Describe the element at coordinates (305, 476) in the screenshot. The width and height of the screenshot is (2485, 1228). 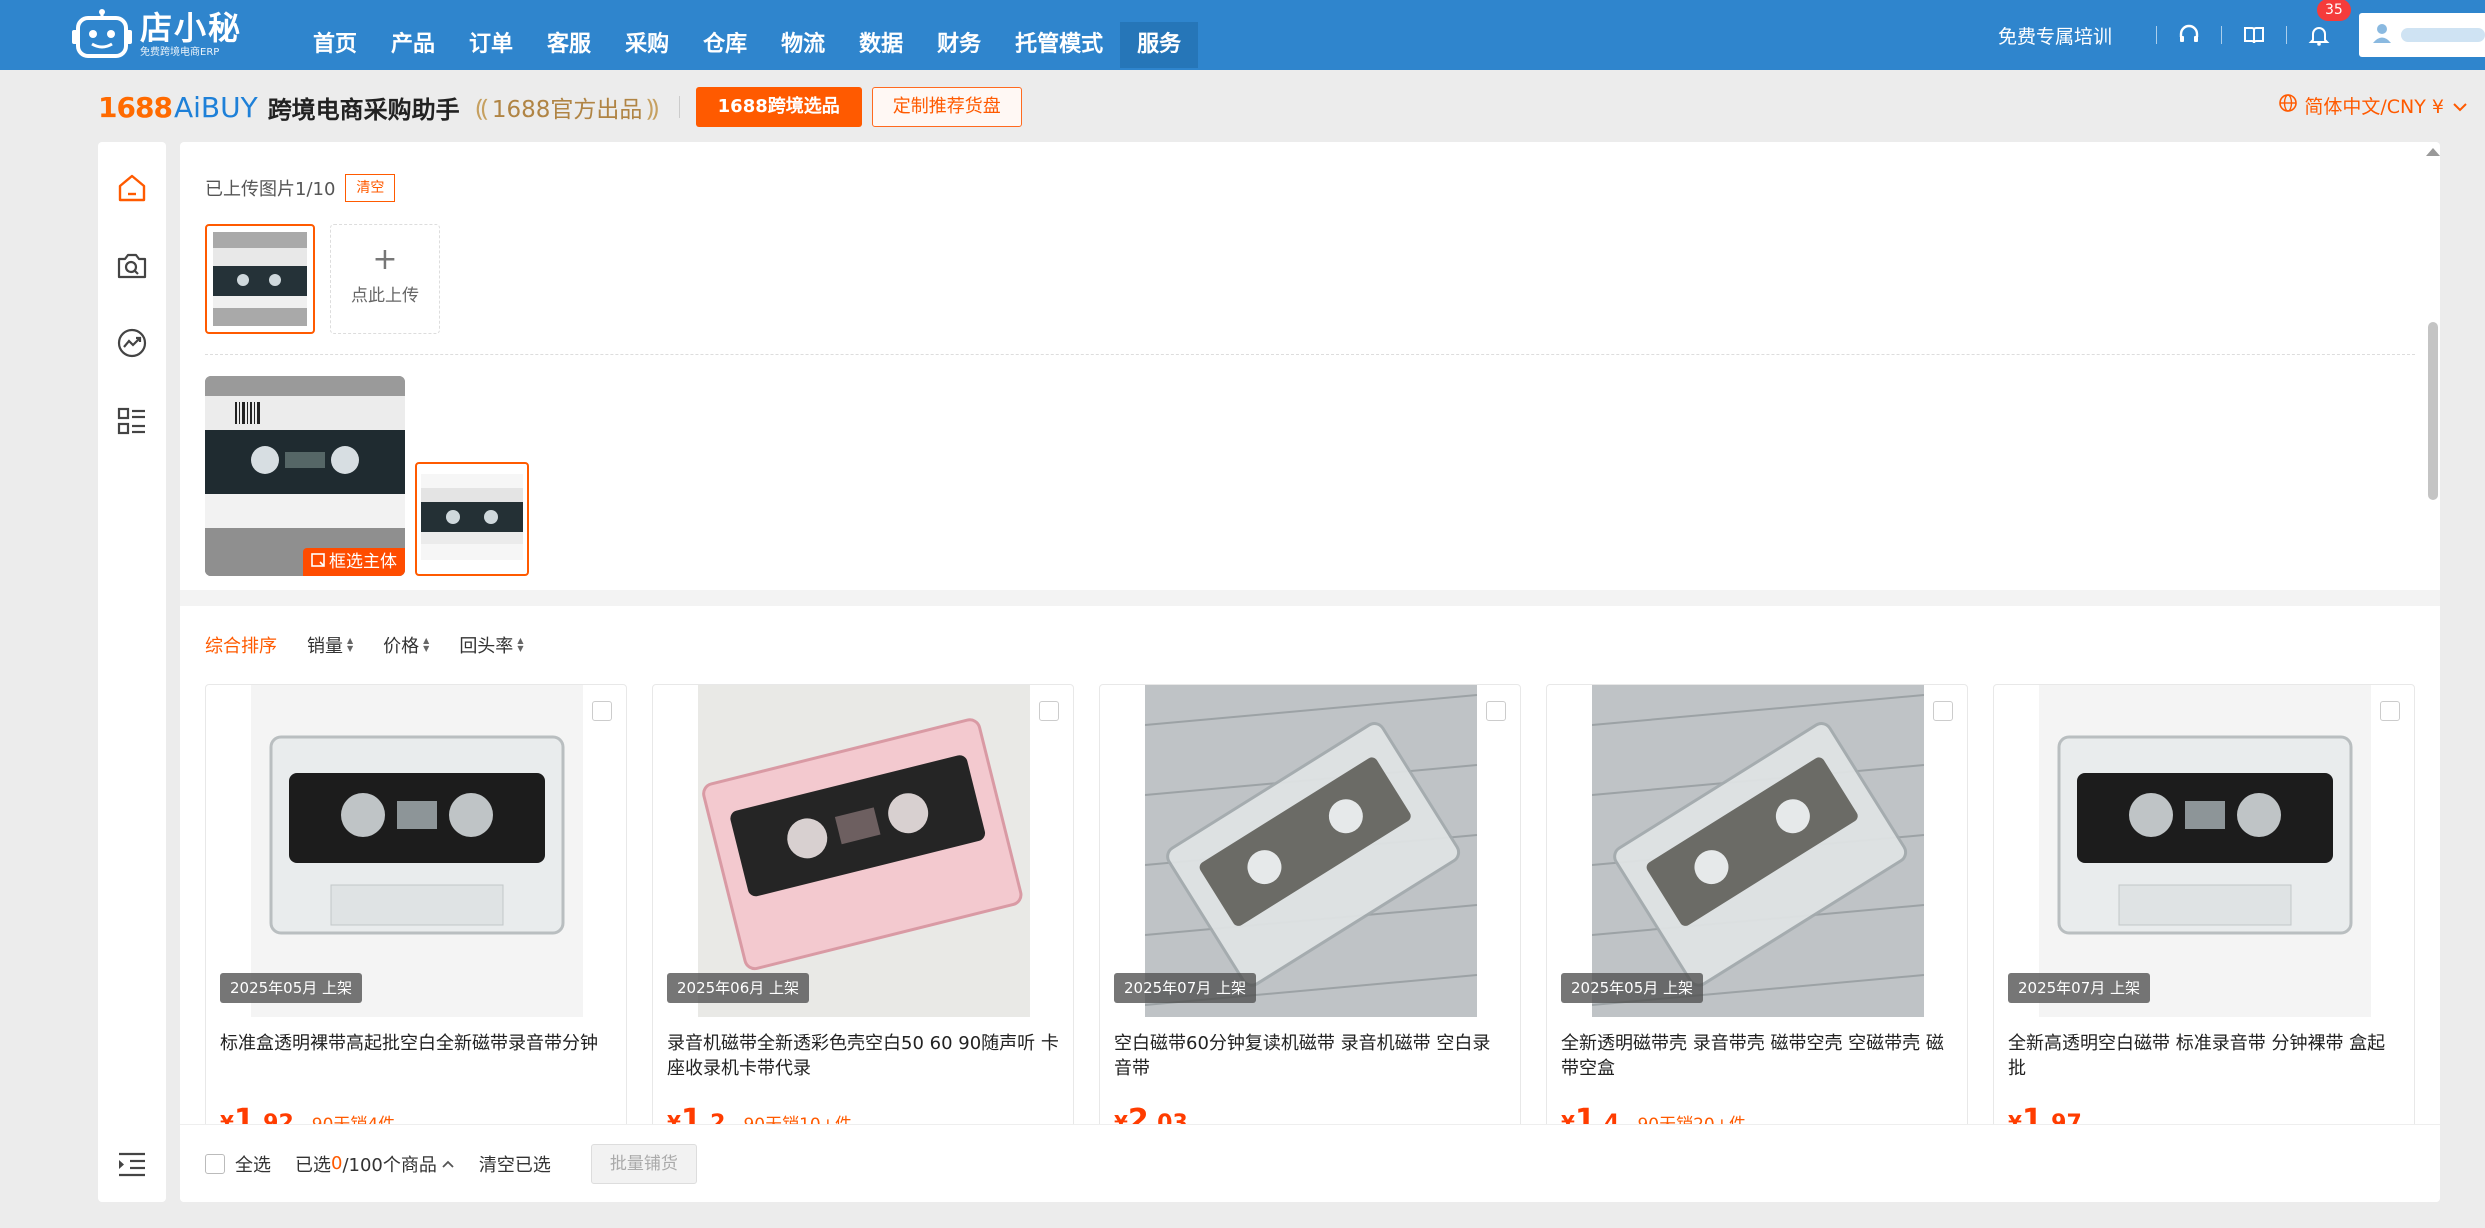
I see `search-image-preview: 框选主体` at that location.